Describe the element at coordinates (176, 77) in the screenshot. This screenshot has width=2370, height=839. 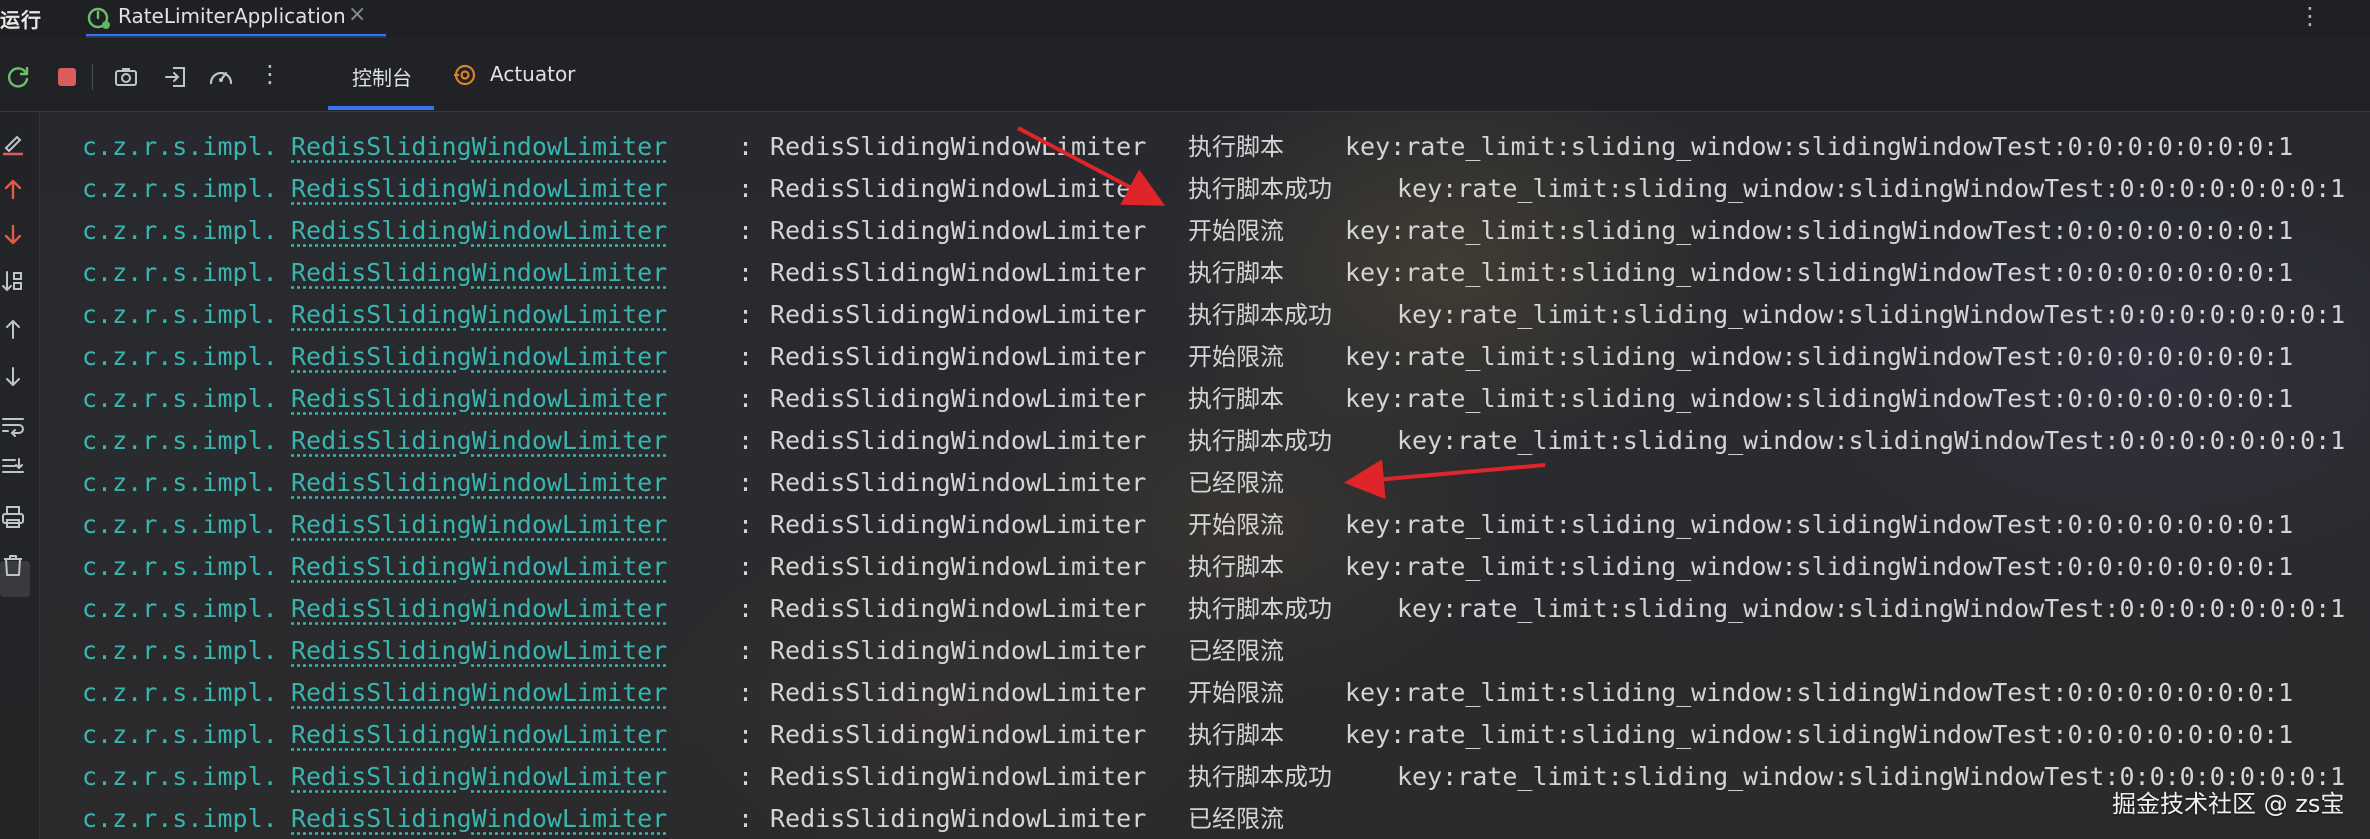
I see `exit-icon` at that location.